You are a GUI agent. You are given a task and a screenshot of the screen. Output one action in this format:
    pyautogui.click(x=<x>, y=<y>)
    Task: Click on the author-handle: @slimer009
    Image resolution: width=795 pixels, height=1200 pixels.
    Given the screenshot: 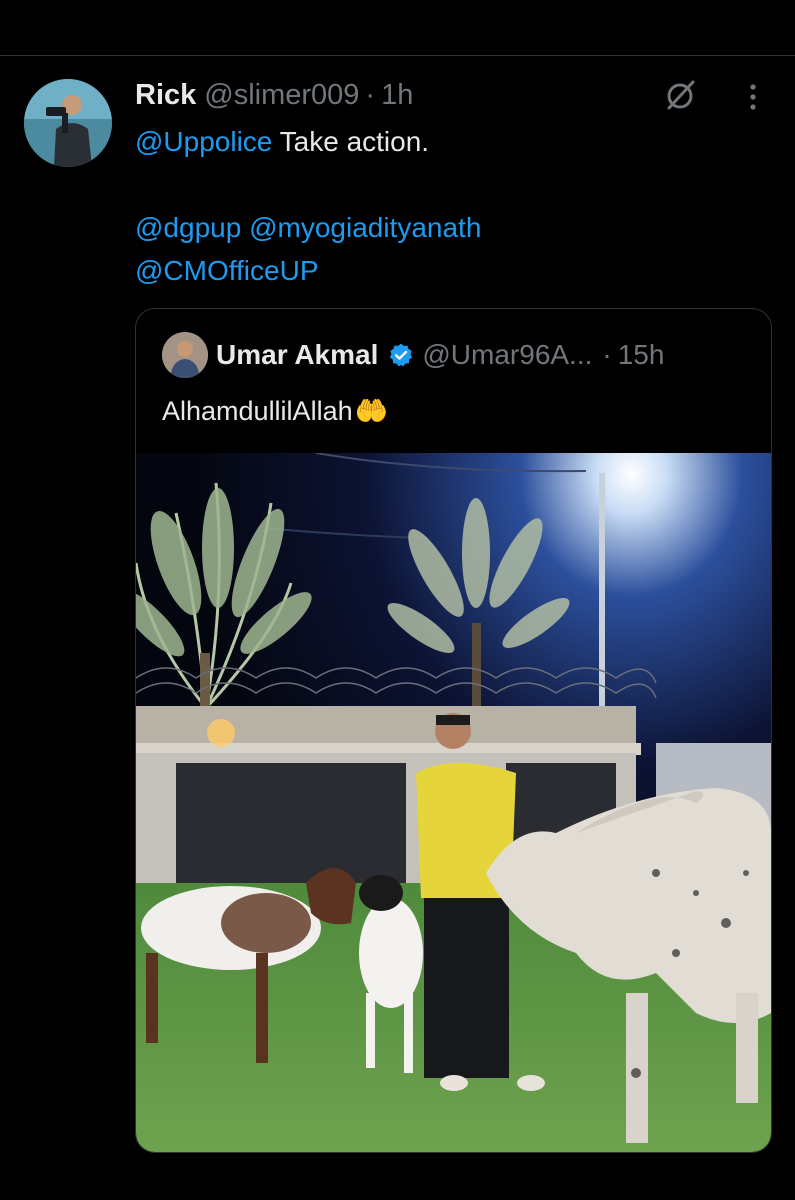 What is the action you would take?
    pyautogui.click(x=281, y=95)
    